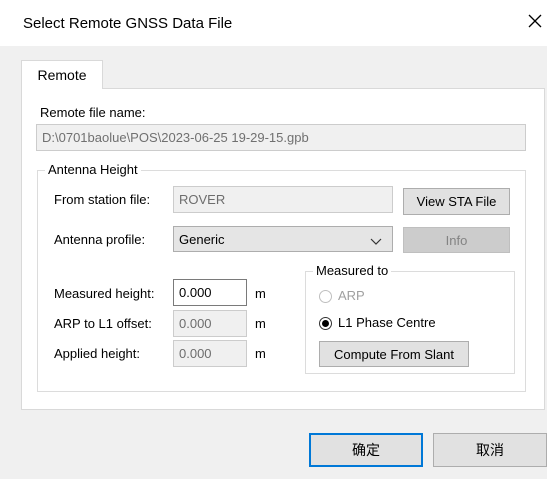  I want to click on station-file-label: From station file:, so click(102, 199).